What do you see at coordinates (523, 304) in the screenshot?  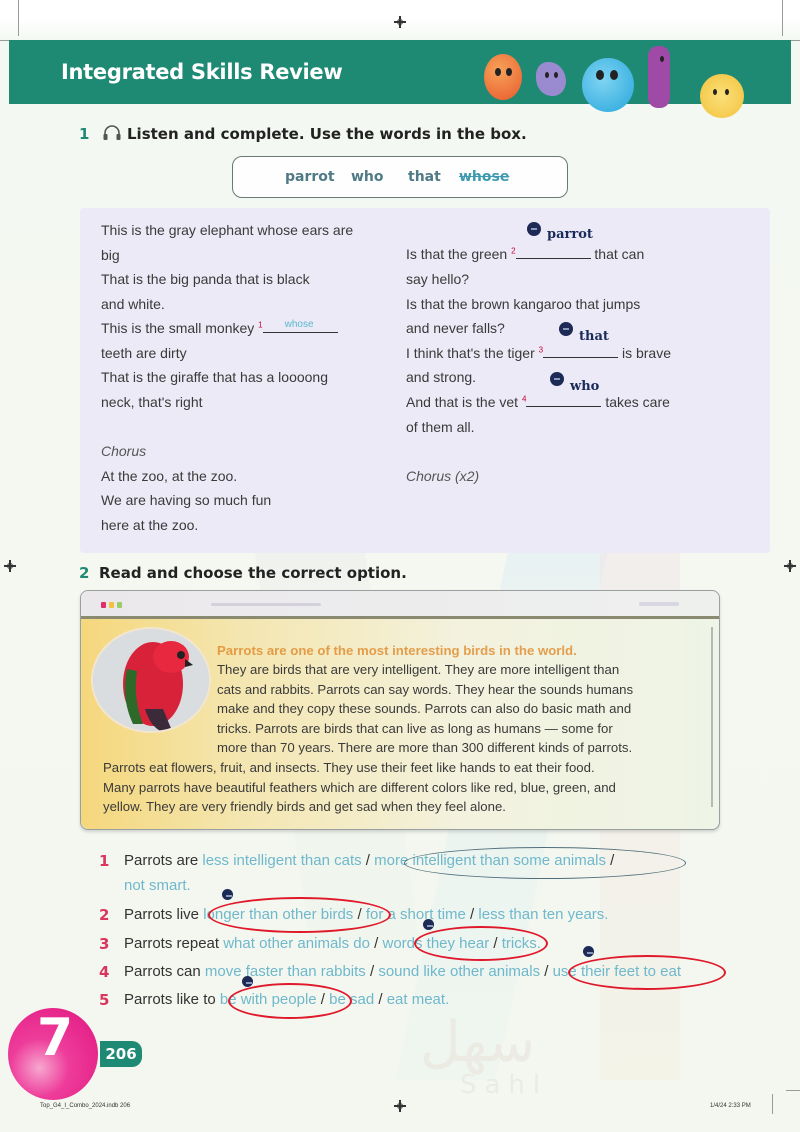 I see `lyric-line: Is that the brown kangaroo that jumps` at bounding box center [523, 304].